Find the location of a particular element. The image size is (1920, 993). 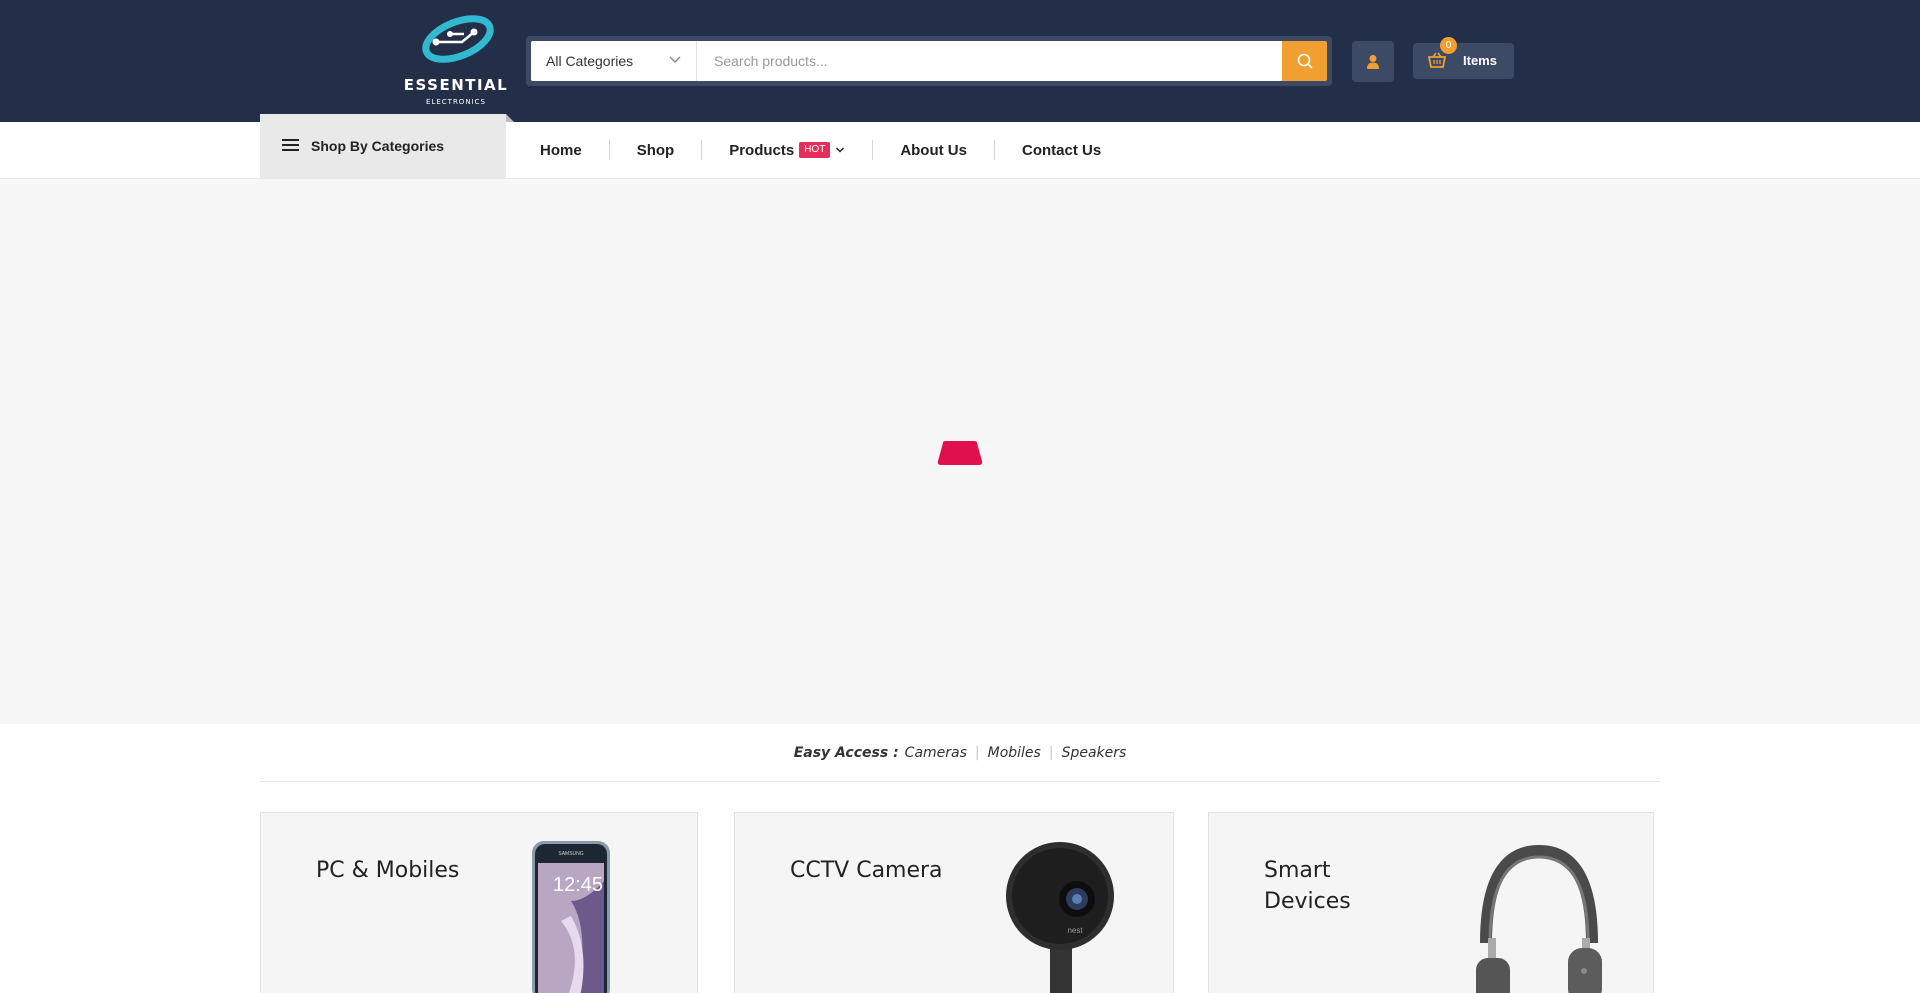

logo-mark-icon is located at coordinates (458, 39).